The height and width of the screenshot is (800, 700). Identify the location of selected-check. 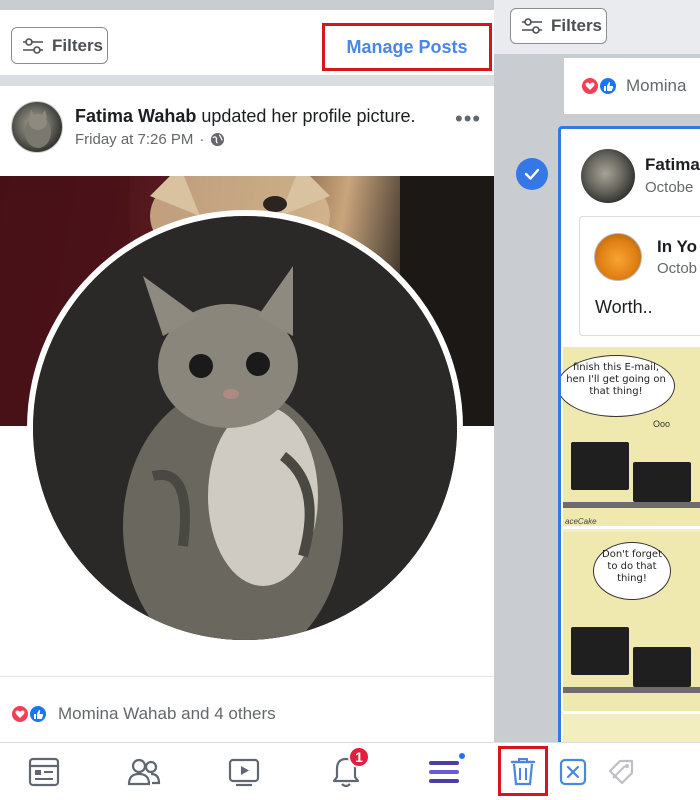
(532, 174).